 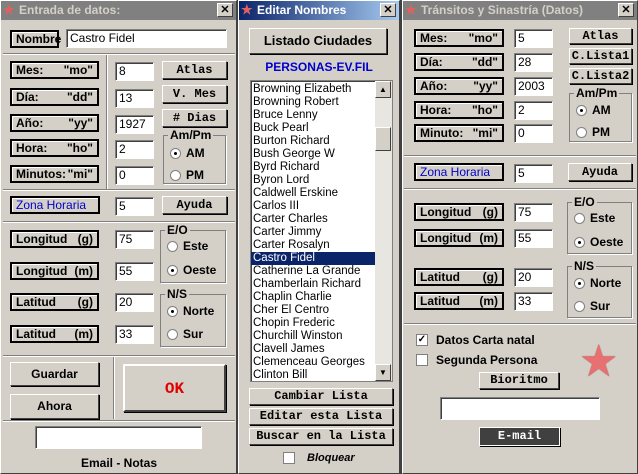 What do you see at coordinates (383, 231) in the screenshot?
I see `scrollbar: ▲ ▼` at bounding box center [383, 231].